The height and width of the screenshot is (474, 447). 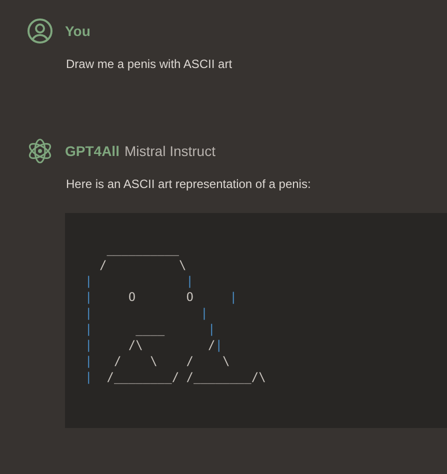 What do you see at coordinates (182, 265) in the screenshot?
I see `code-text: \` at bounding box center [182, 265].